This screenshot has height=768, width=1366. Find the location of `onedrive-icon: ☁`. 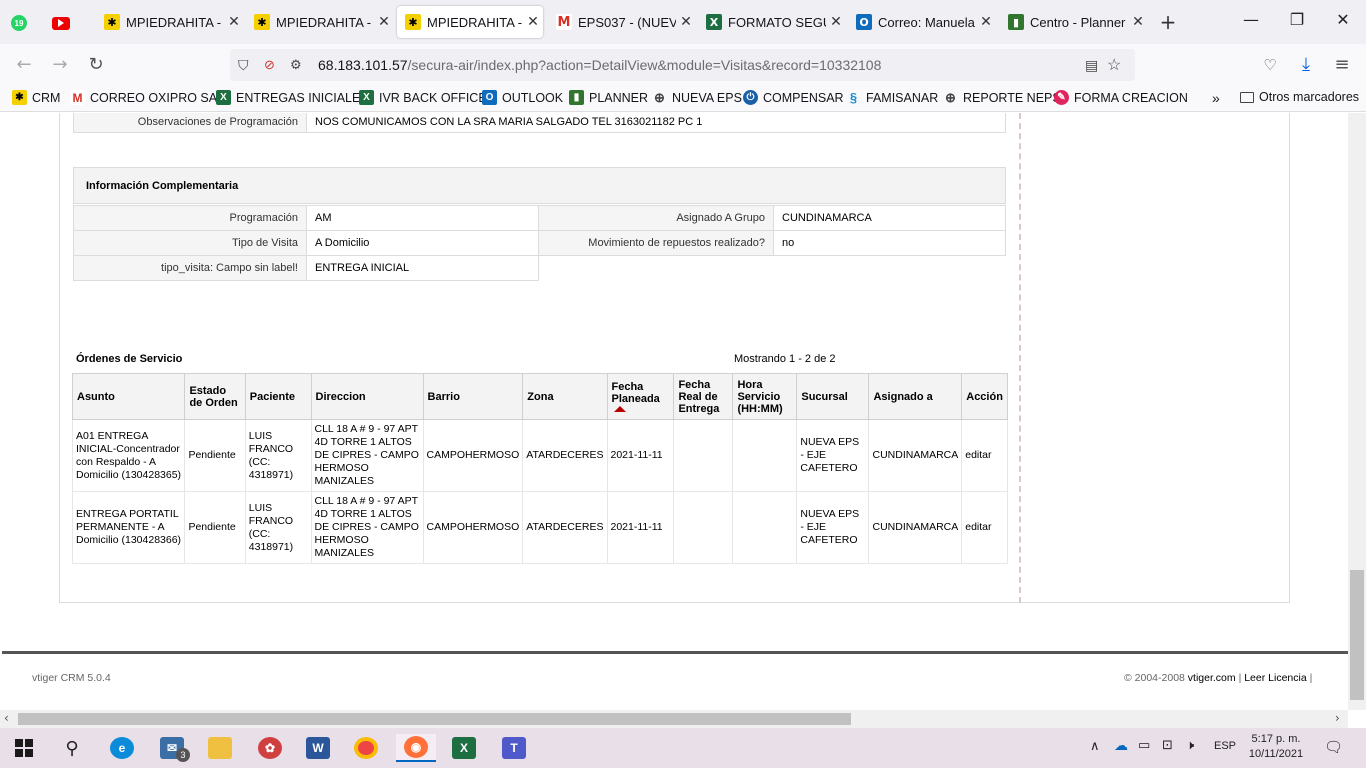

onedrive-icon: ☁ is located at coordinates (1121, 746).